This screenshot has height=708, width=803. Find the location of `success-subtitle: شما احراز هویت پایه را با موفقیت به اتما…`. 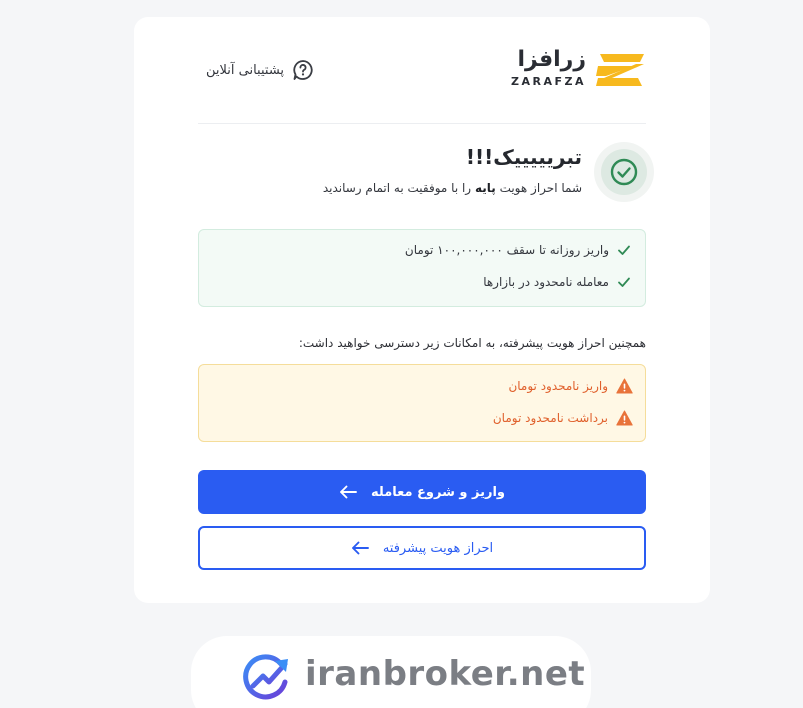

success-subtitle: شما احراز هویت پایه را با موفقیت به اتما… is located at coordinates (452, 188).